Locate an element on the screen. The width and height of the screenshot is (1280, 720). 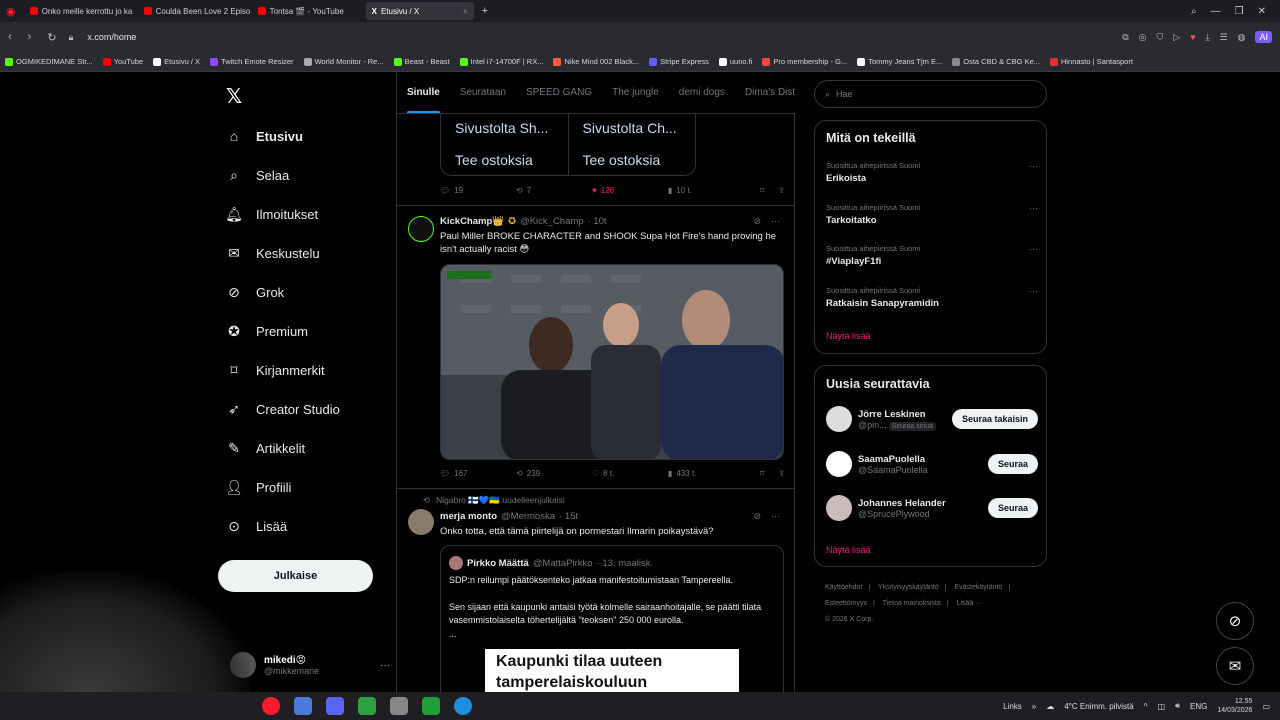
close-window-icon: ✕ is located at coordinates (1262, 11).